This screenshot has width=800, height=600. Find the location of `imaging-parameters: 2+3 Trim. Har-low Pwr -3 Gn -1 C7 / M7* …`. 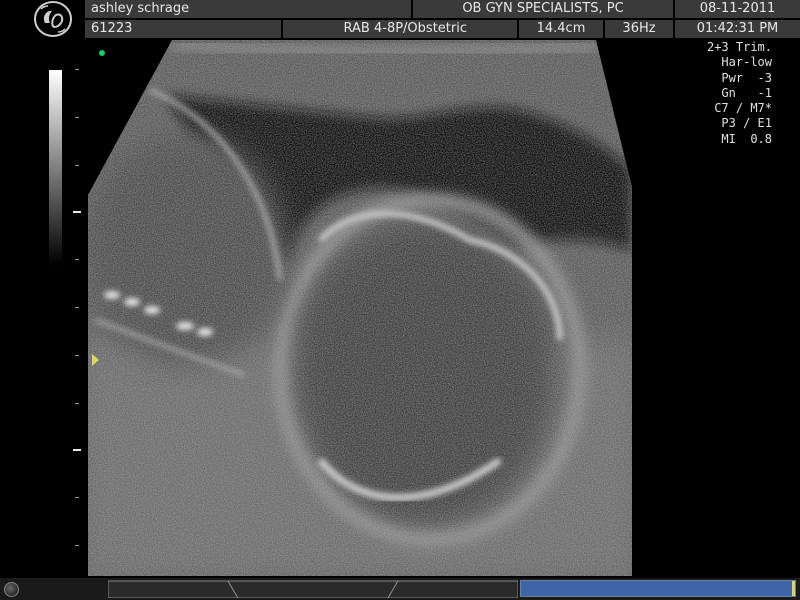

imaging-parameters: 2+3 Trim. Har-low Pwr -3 Gn -1 C7 / M7* … is located at coordinates (731, 93).